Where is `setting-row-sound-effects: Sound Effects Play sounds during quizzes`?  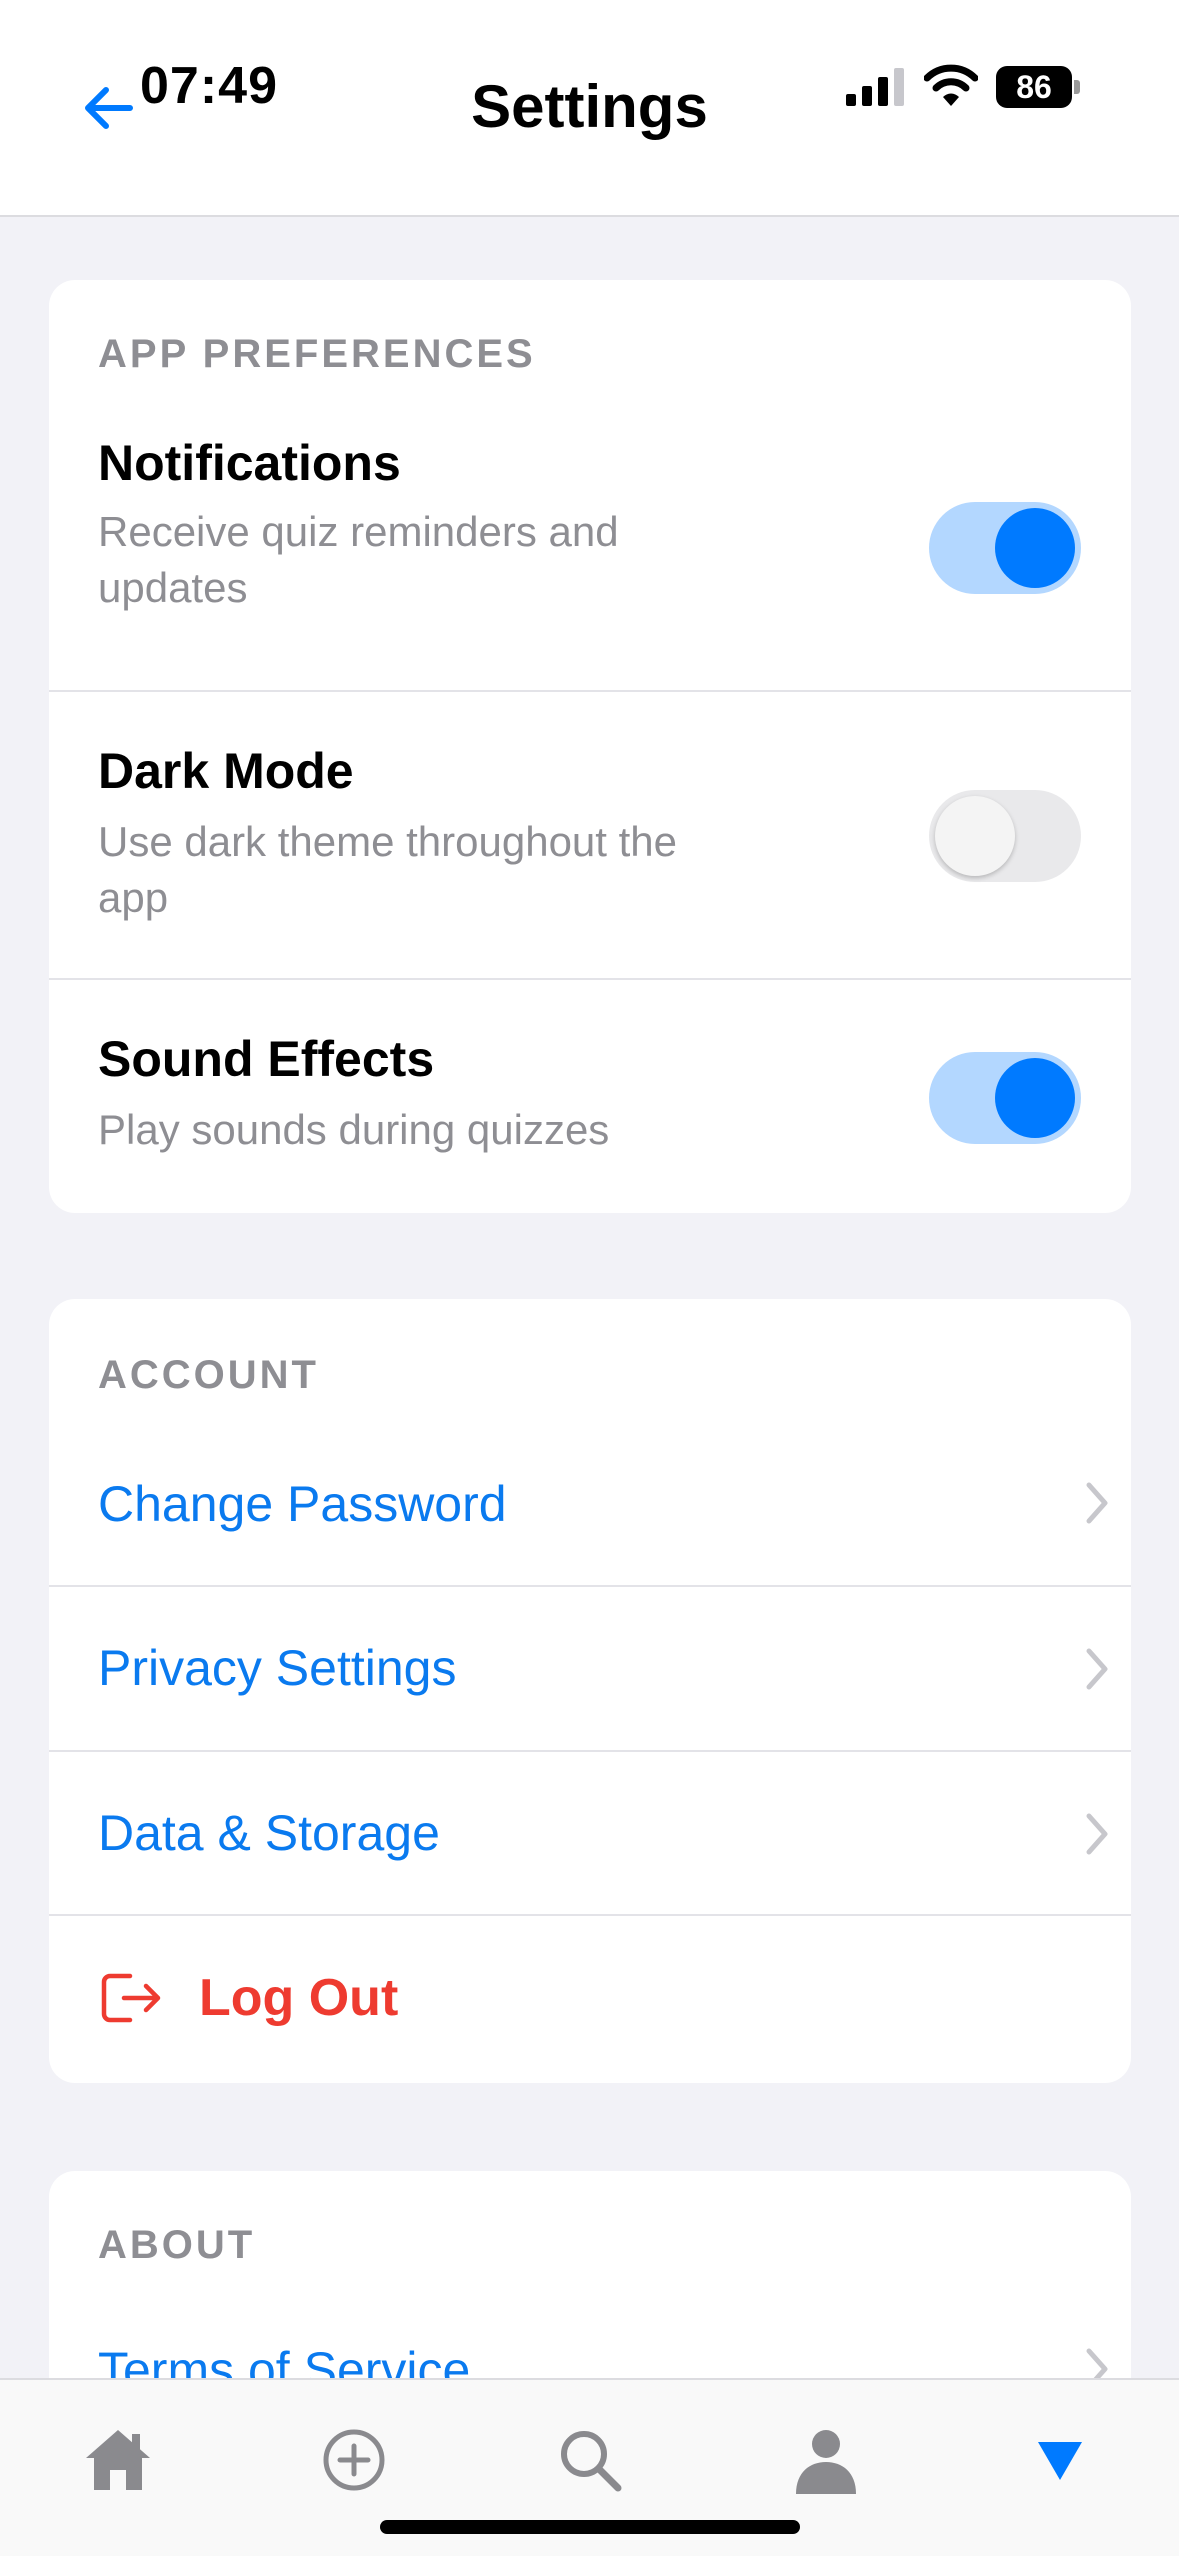
setting-row-sound-effects: Sound Effects Play sounds during quizzes is located at coordinates (590, 1096).